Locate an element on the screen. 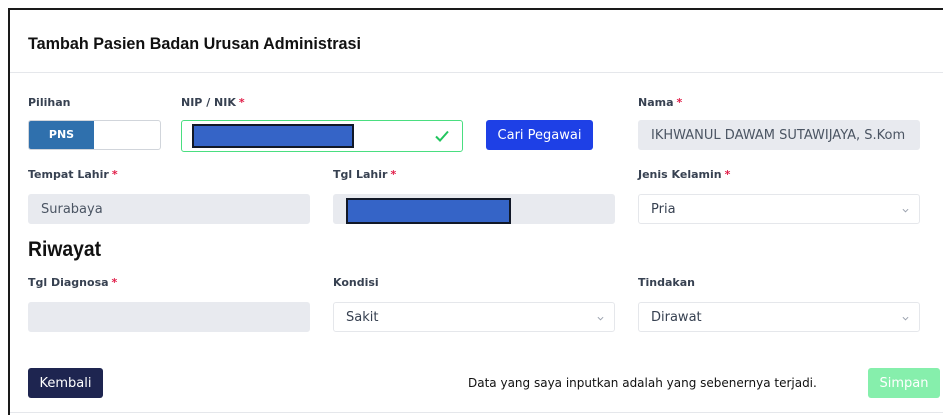 The image size is (943, 415). tindakan-value: Dirawat is located at coordinates (676, 317).